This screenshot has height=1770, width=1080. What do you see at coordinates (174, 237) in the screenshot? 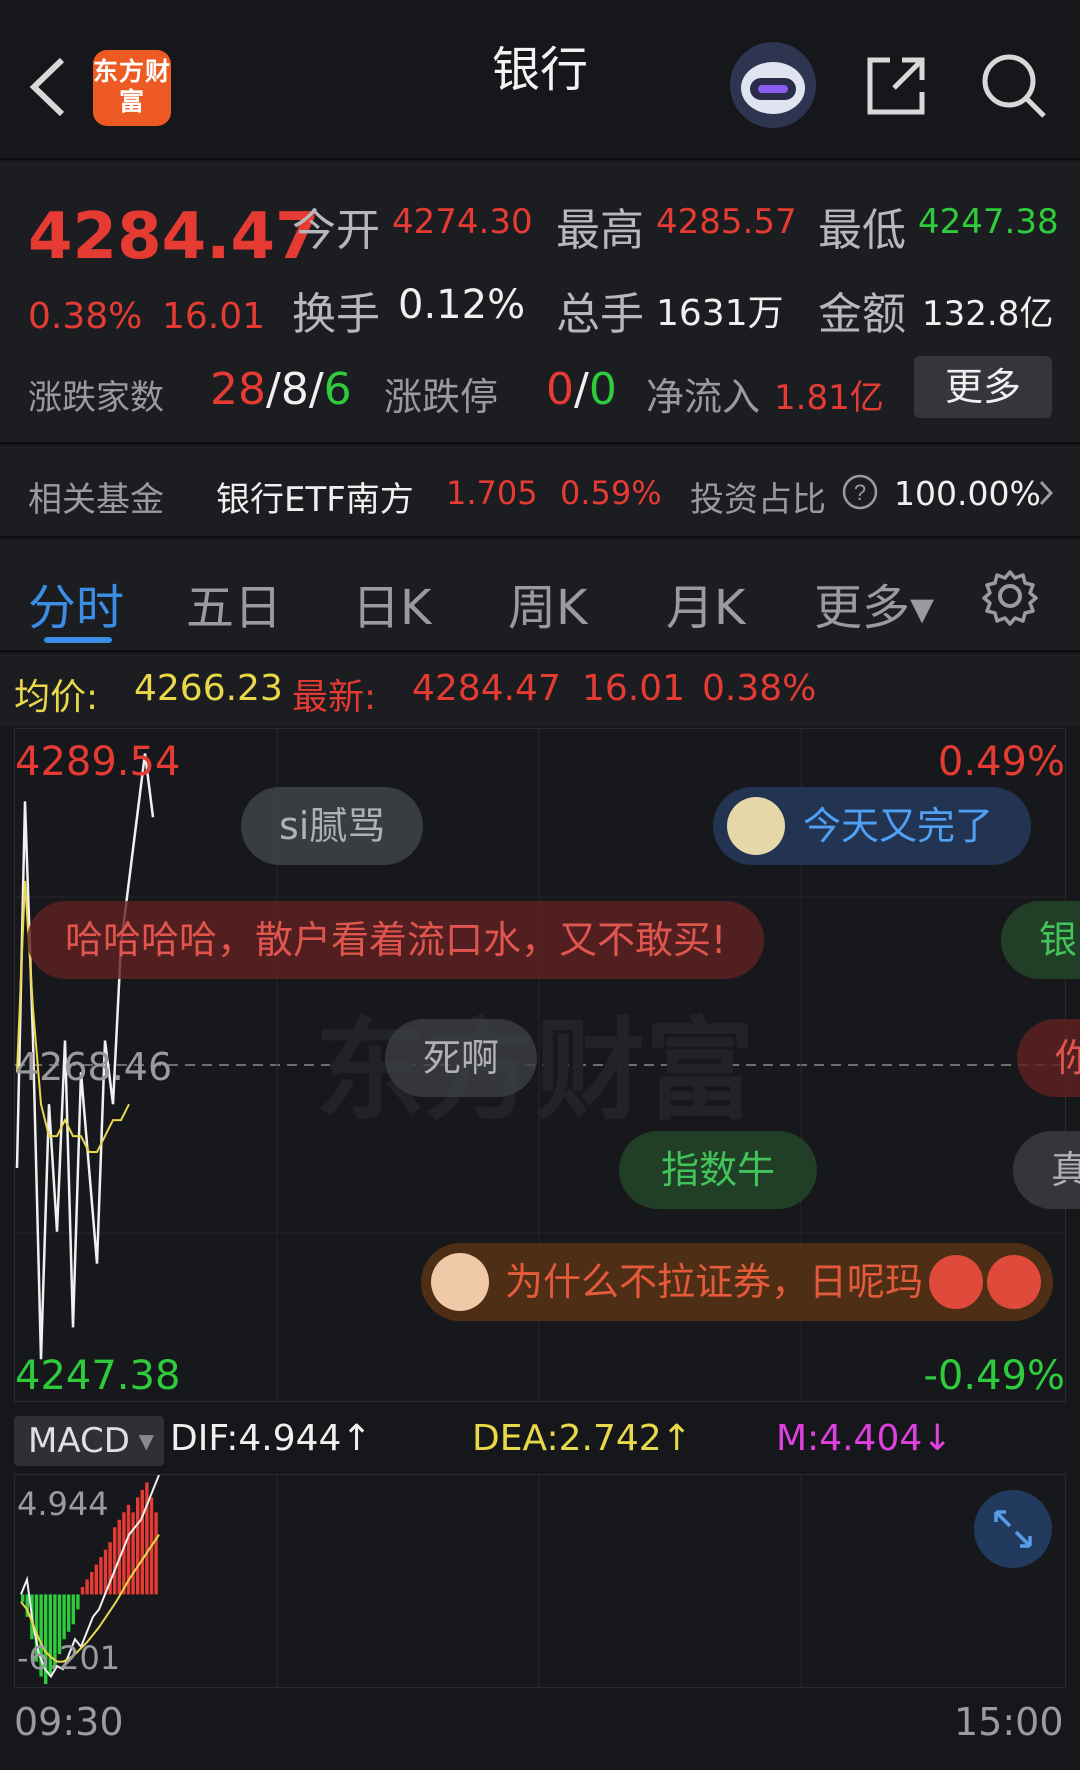
I see `current-price: 4284.47` at bounding box center [174, 237].